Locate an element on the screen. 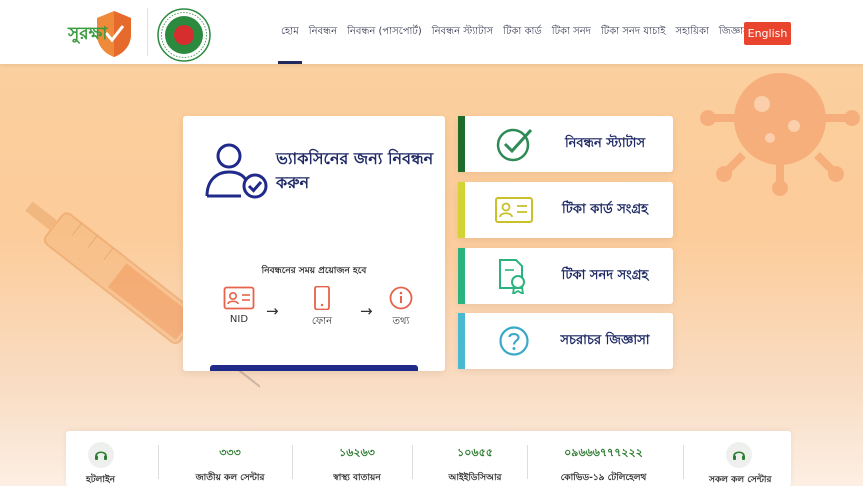  registration-title: ভ্যাকসিনের জন্য নিবন্ধন করুন is located at coordinates (355, 170).